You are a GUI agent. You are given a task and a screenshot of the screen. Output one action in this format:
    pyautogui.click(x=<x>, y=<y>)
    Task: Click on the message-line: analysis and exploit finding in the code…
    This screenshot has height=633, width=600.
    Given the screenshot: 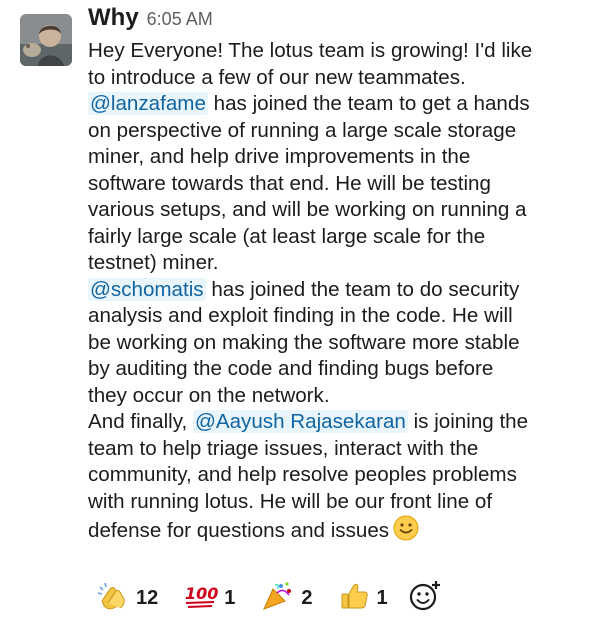 What is the action you would take?
    pyautogui.click(x=338, y=316)
    